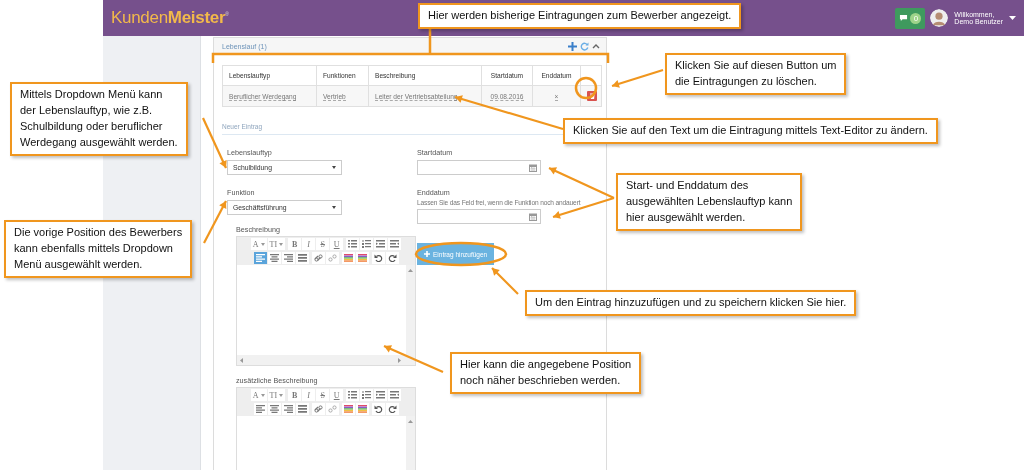 The width and height of the screenshot is (1024, 470). What do you see at coordinates (904, 18) in the screenshot?
I see `speech-bubble-icon` at bounding box center [904, 18].